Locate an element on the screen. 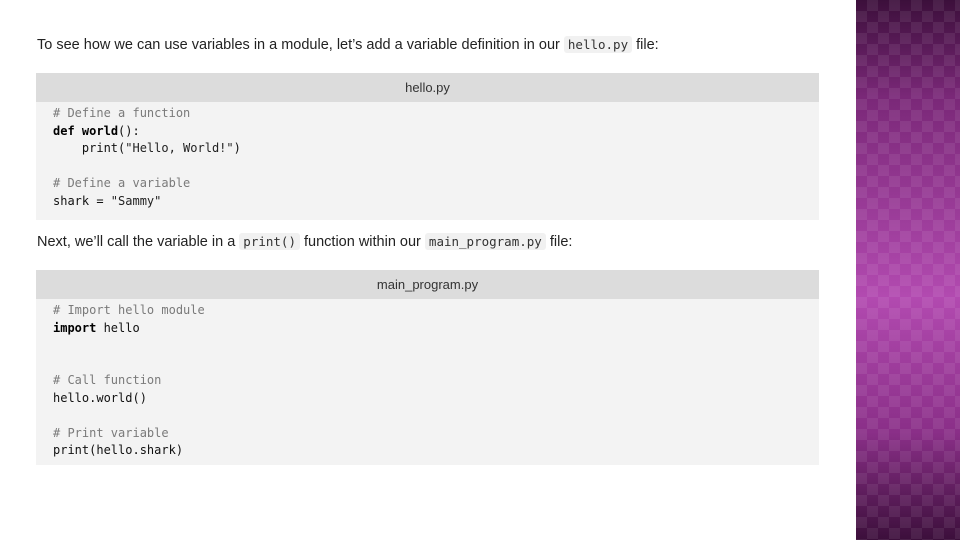  inline-code-main-program-py: main_program.py is located at coordinates (485, 241).